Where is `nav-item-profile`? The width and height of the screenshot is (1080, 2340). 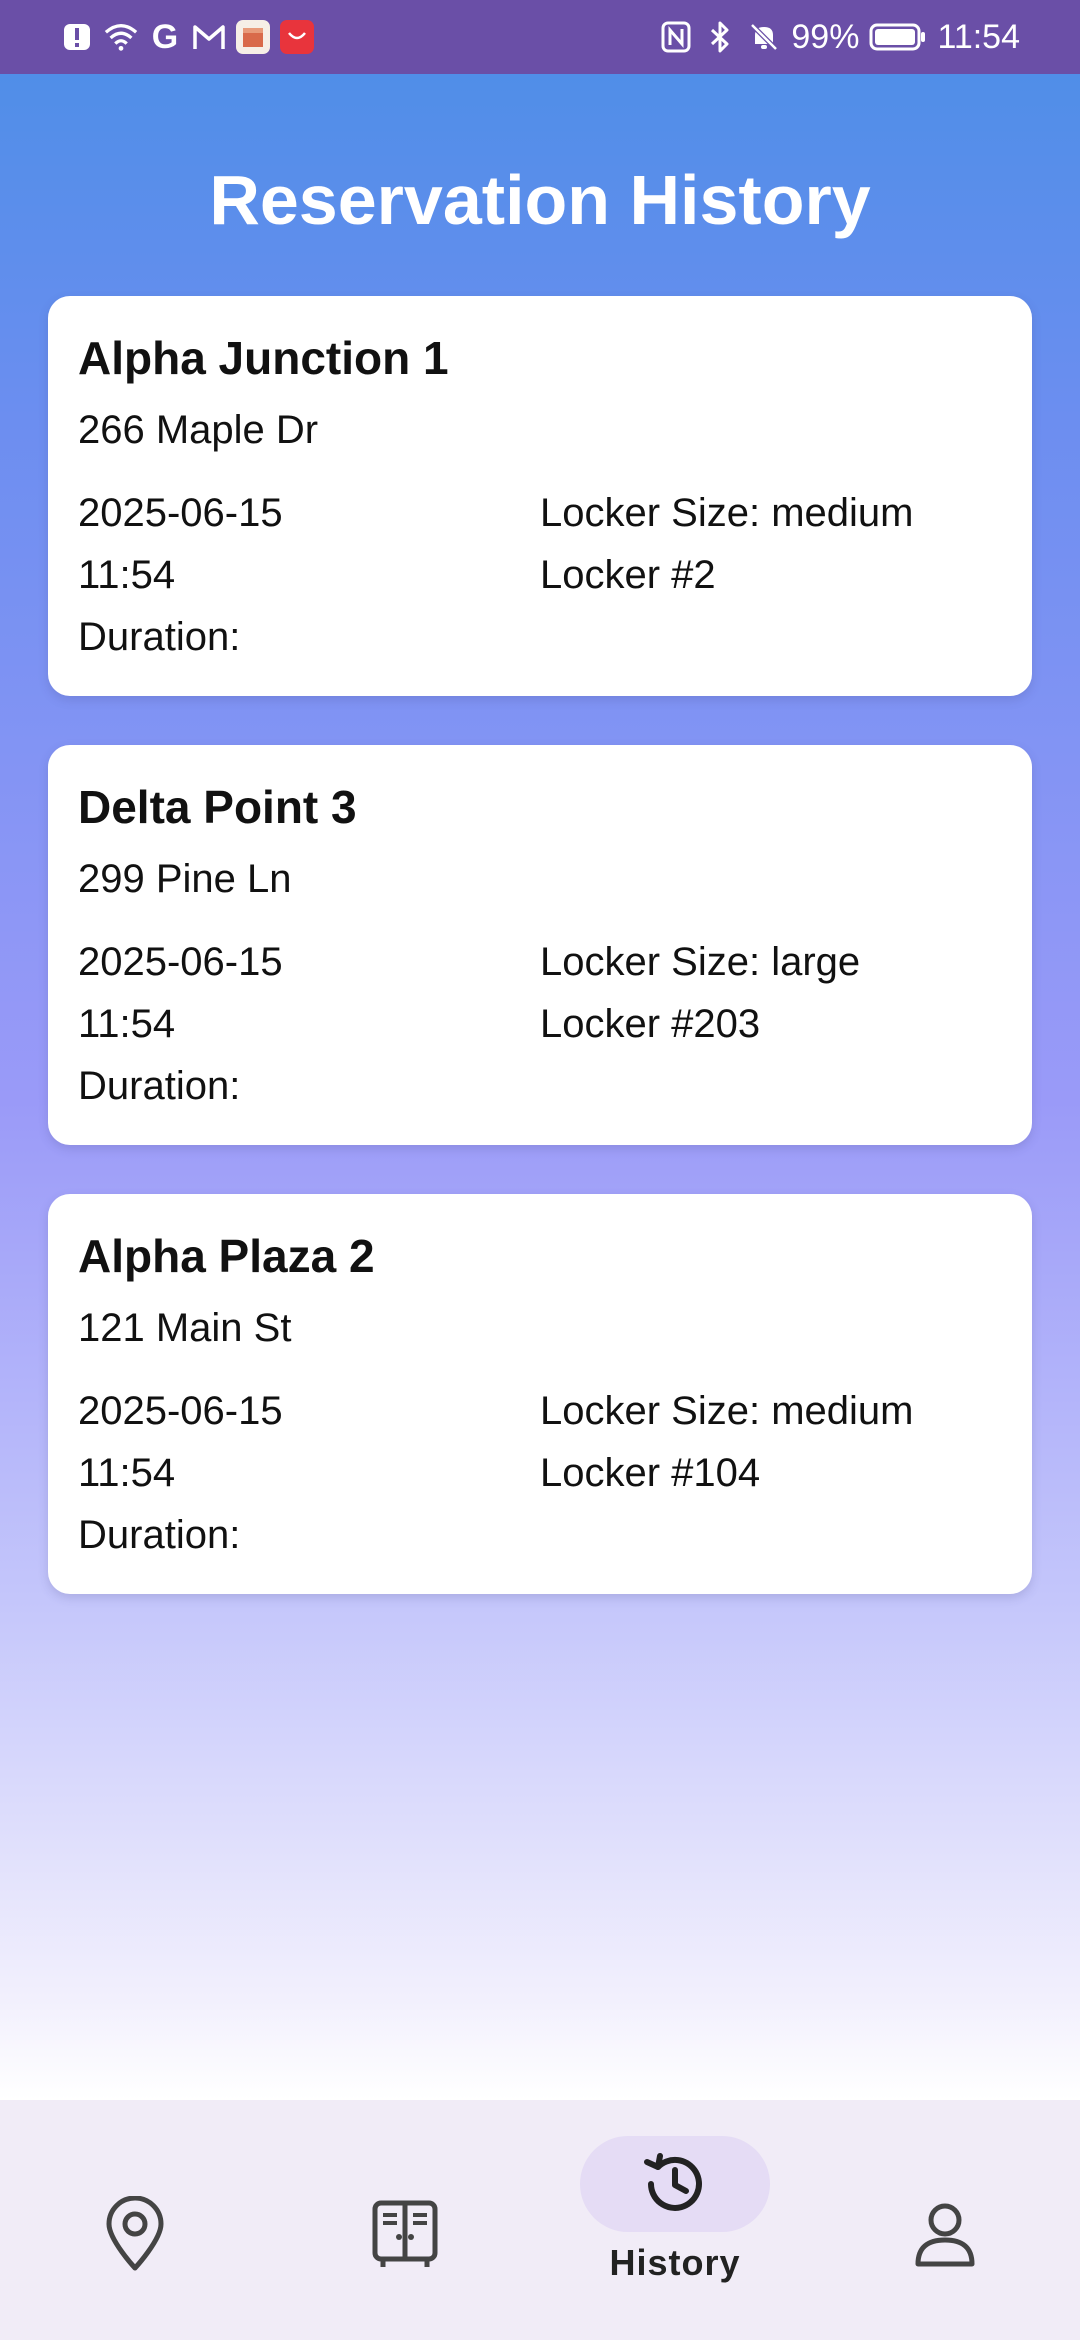 nav-item-profile is located at coordinates (945, 2220).